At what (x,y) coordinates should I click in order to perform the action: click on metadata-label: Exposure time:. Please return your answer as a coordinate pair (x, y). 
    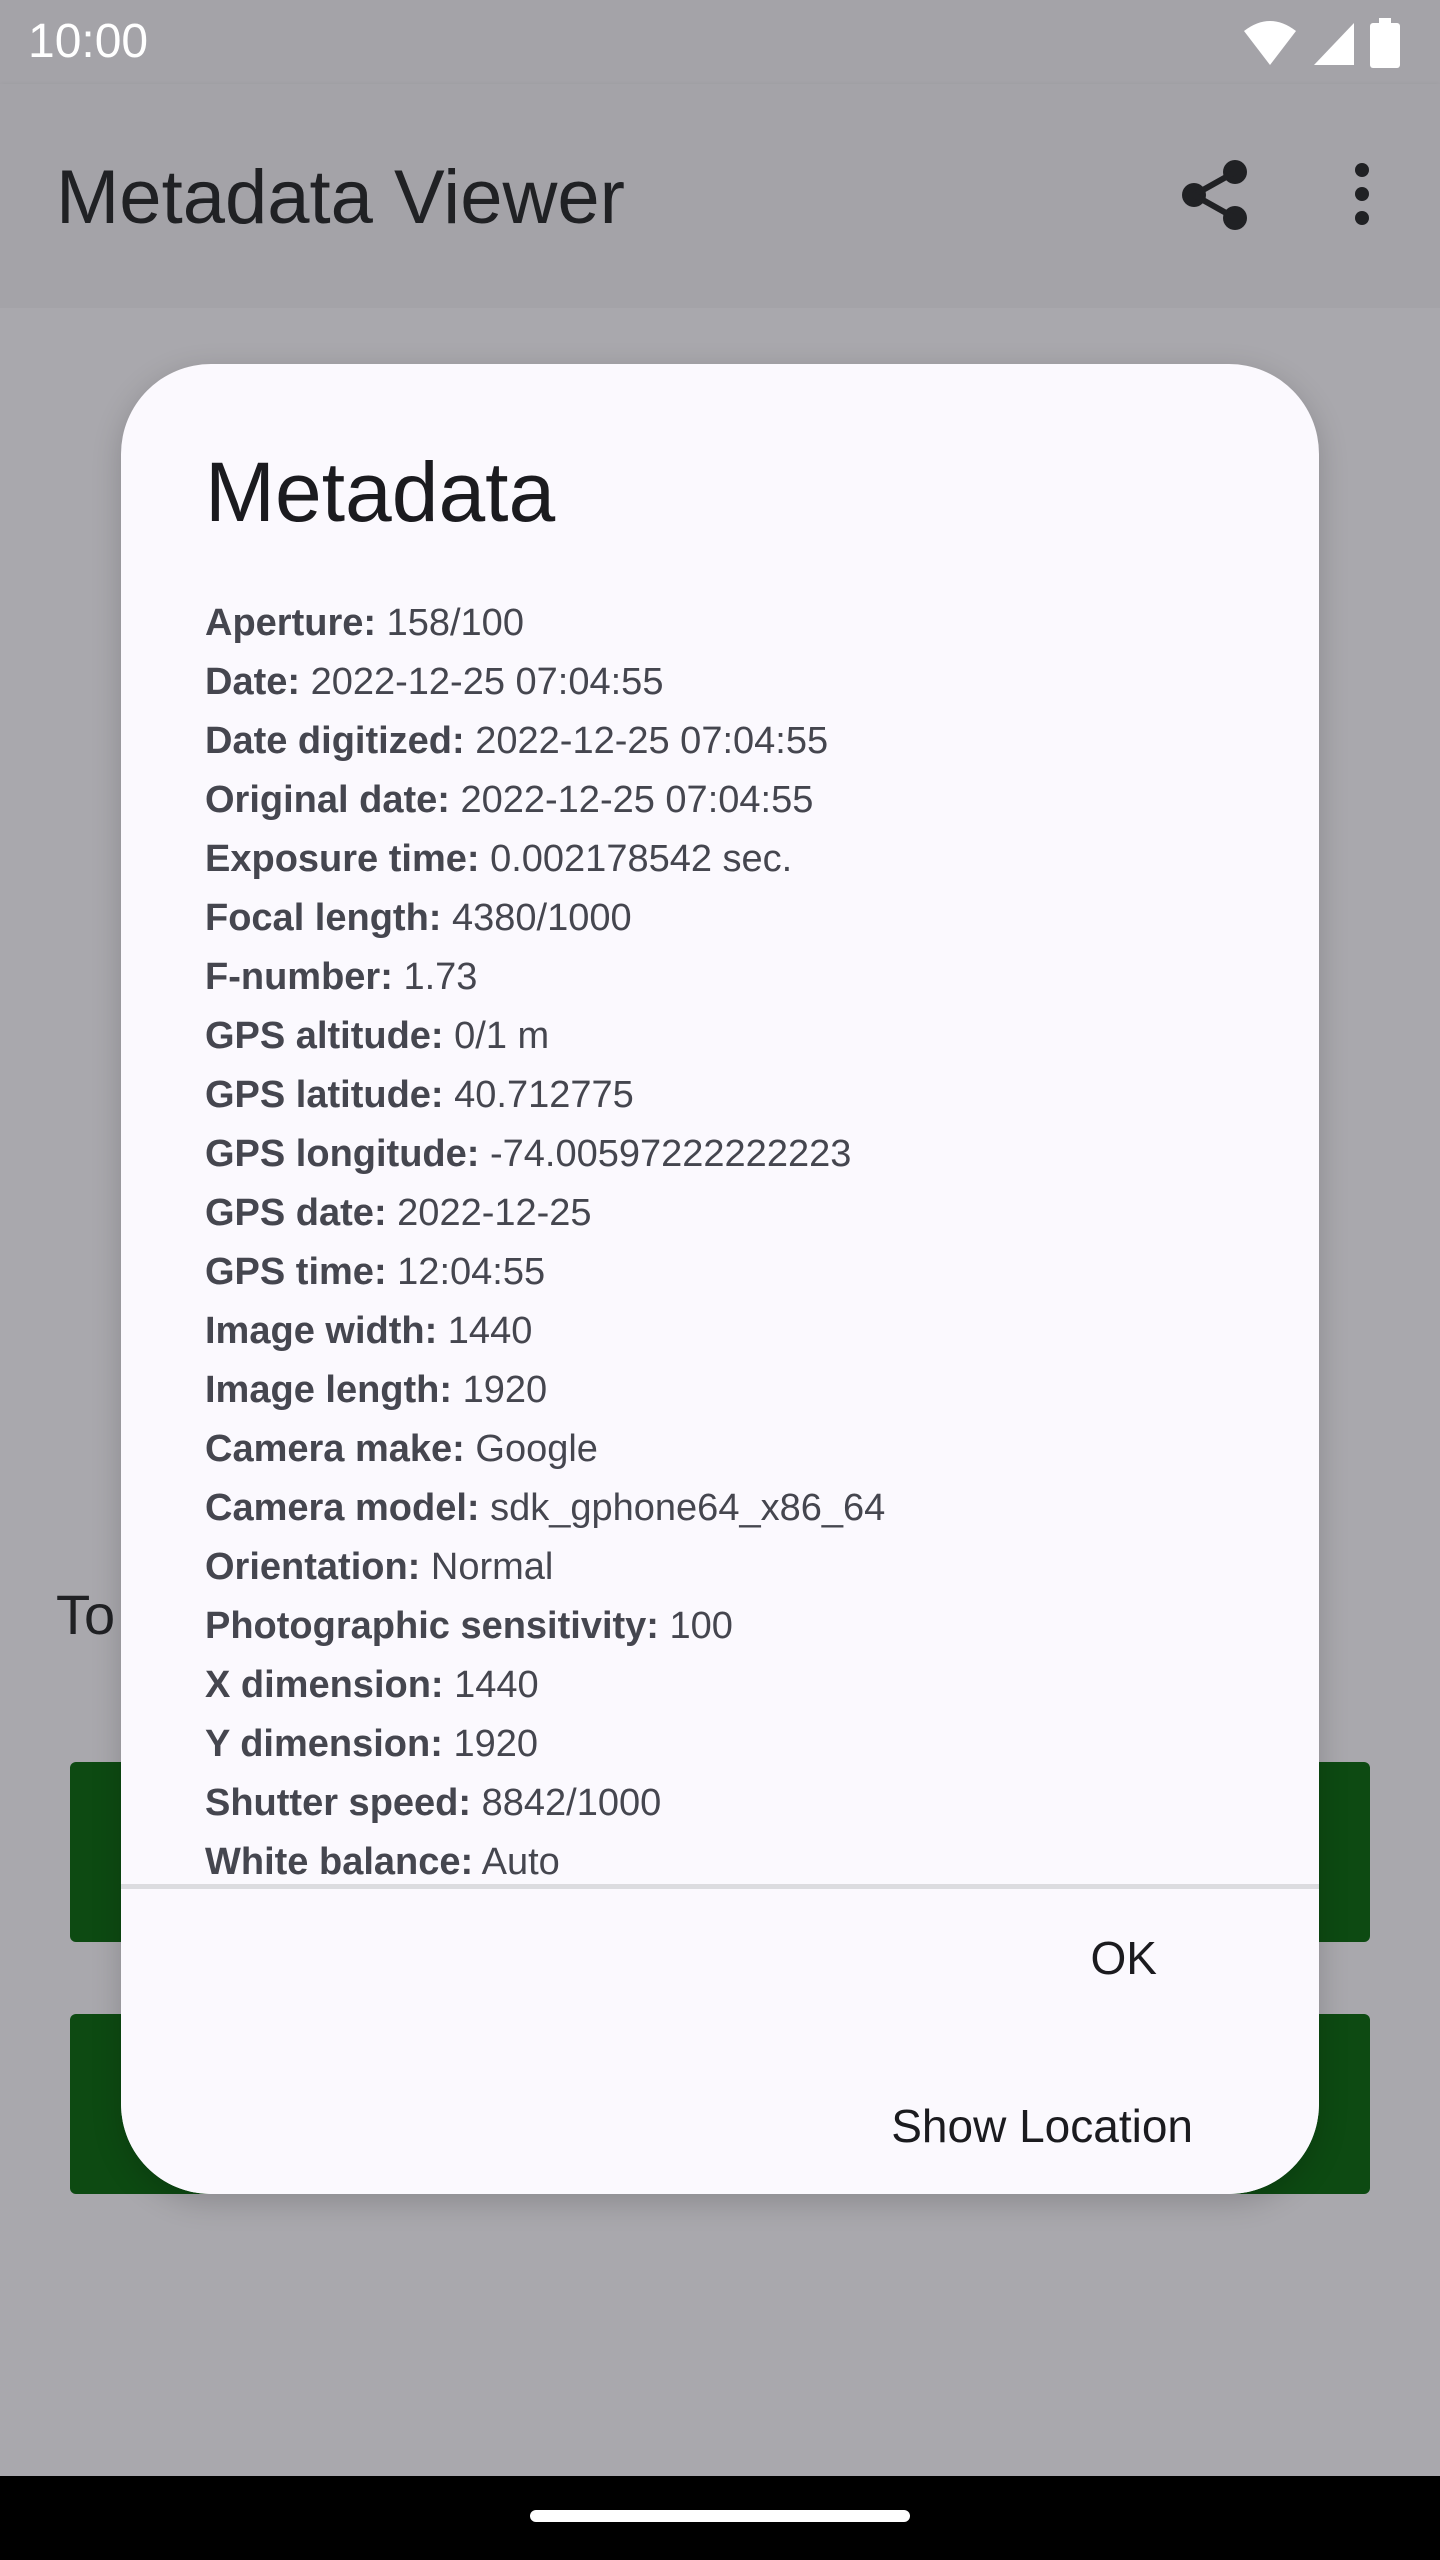
    Looking at the image, I should click on (342, 859).